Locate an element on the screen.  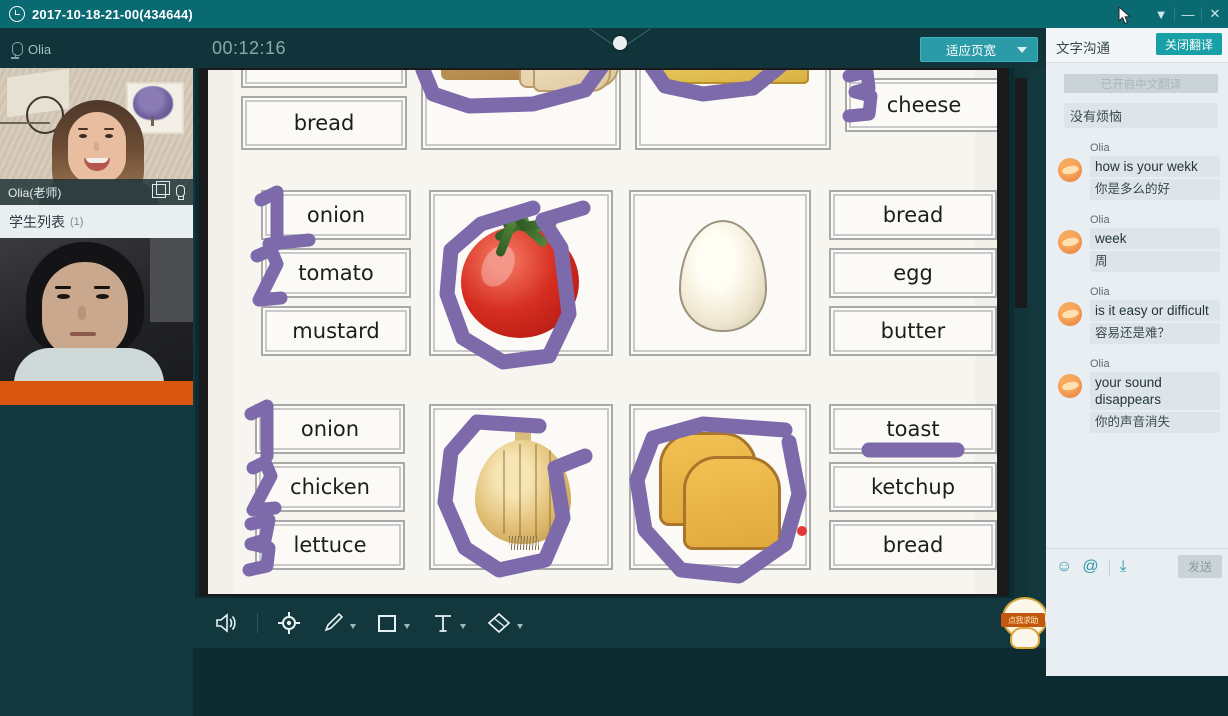
chat-message: Olia is it easy or difficult 容易还是难？ is located at coordinates (1137, 315).